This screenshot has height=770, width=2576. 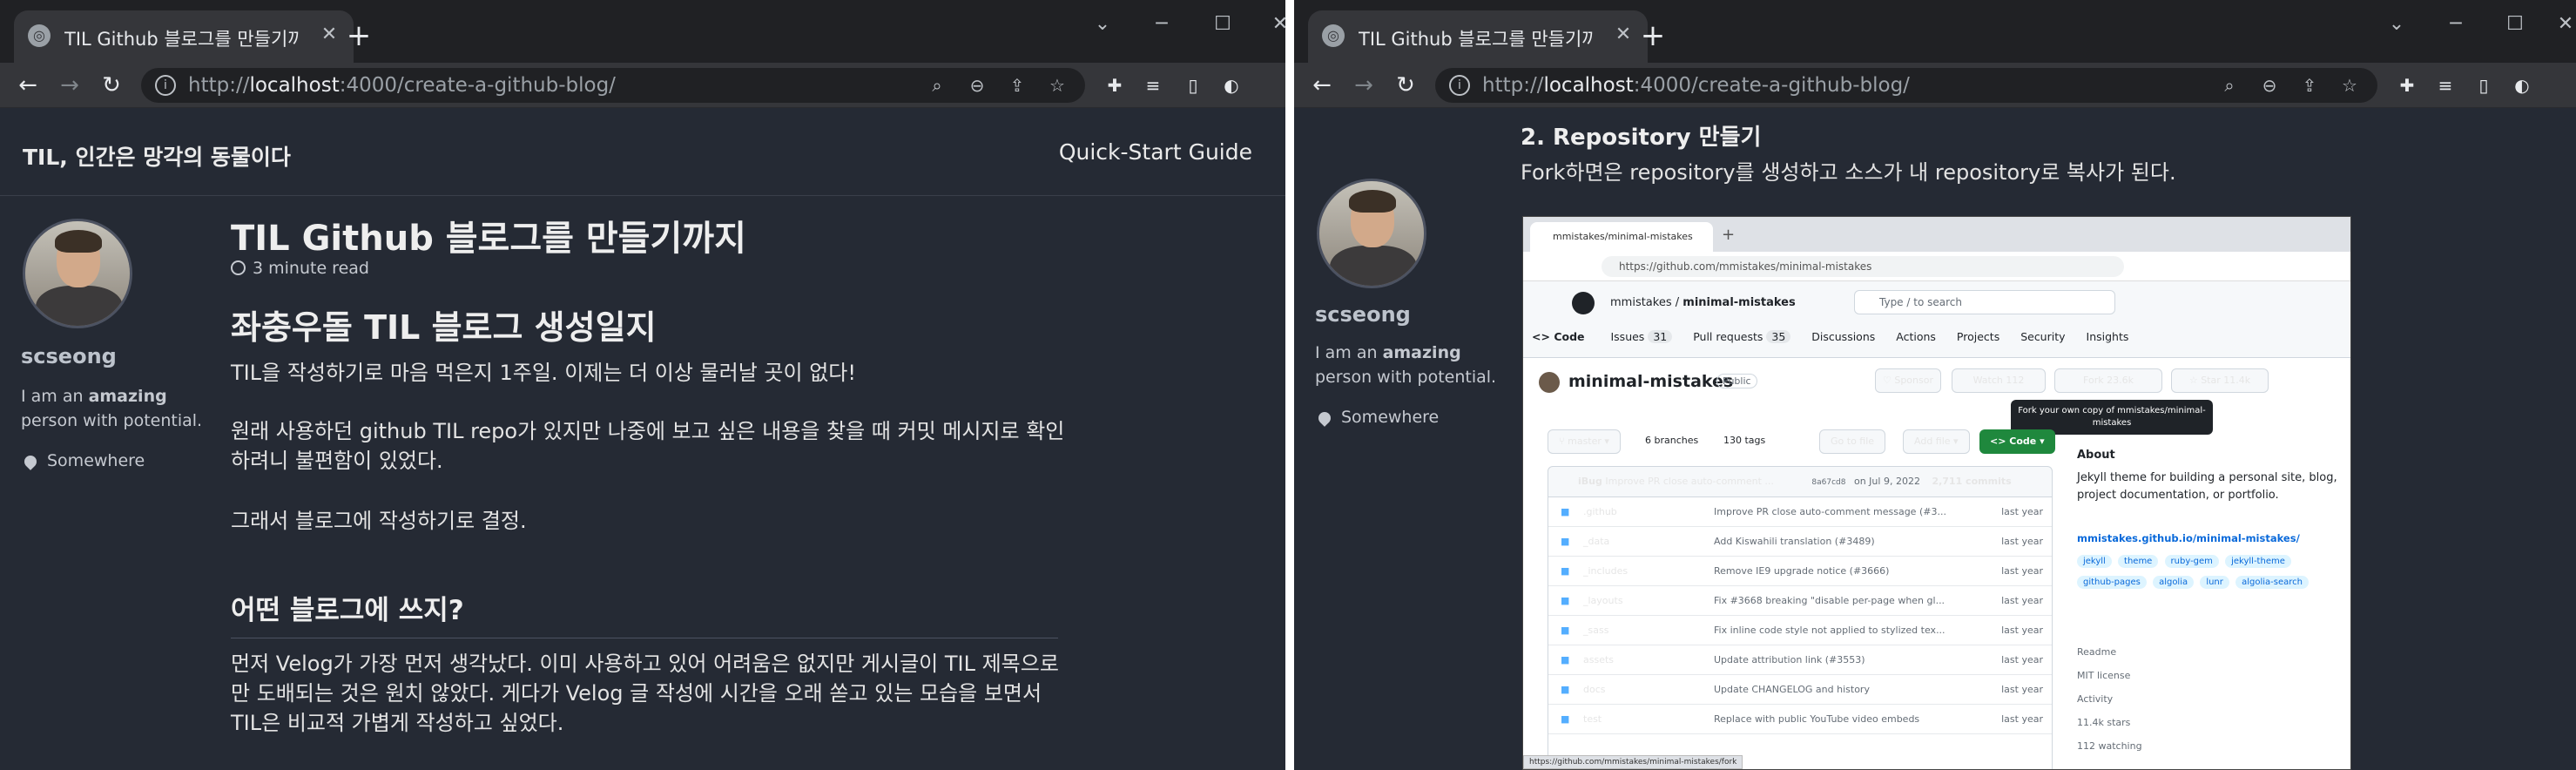 I want to click on heading-blog-log: 좌충우돌 TIL 블로그 생성일지, so click(x=444, y=327).